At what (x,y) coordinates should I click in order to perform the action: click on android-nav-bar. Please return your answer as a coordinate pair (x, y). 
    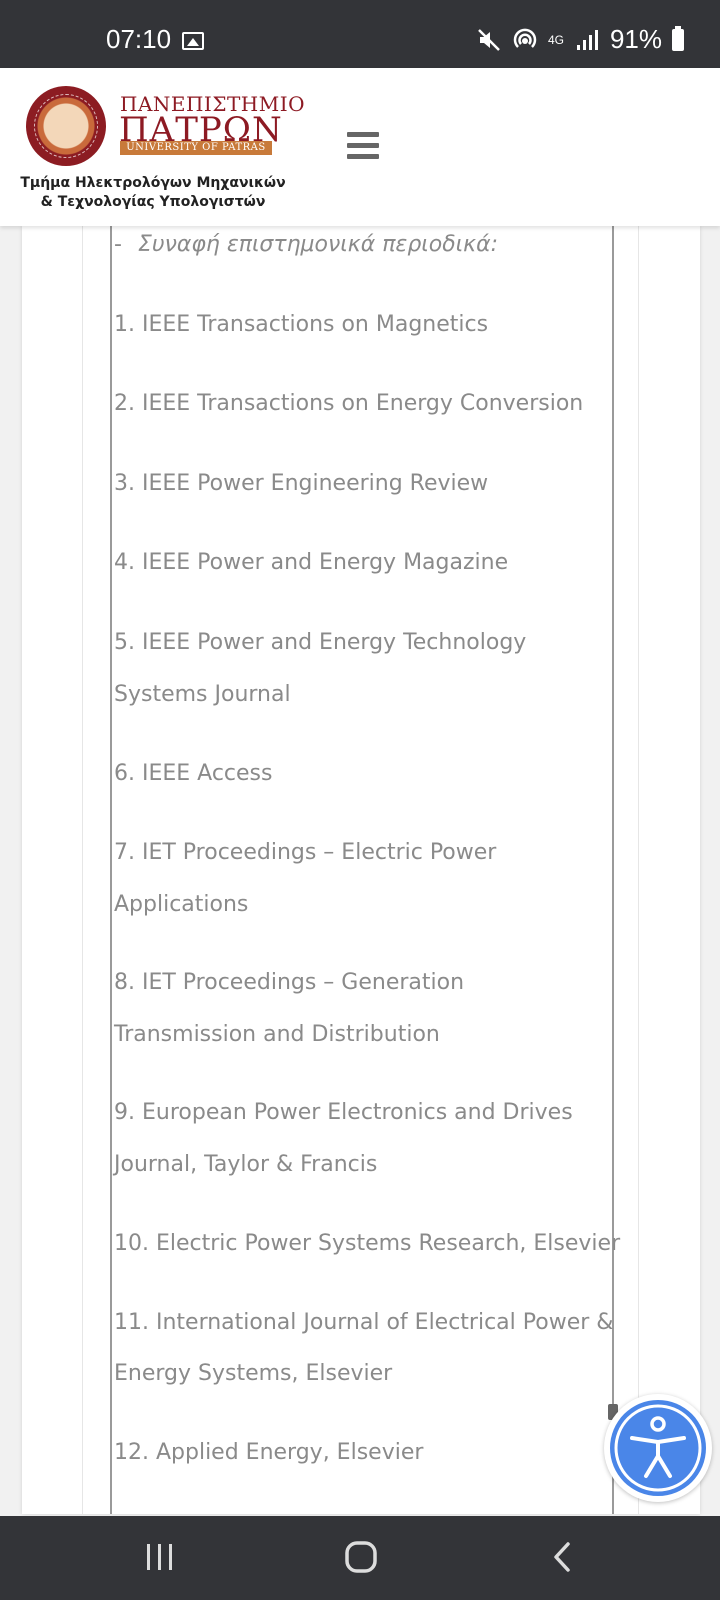
    Looking at the image, I should click on (360, 1558).